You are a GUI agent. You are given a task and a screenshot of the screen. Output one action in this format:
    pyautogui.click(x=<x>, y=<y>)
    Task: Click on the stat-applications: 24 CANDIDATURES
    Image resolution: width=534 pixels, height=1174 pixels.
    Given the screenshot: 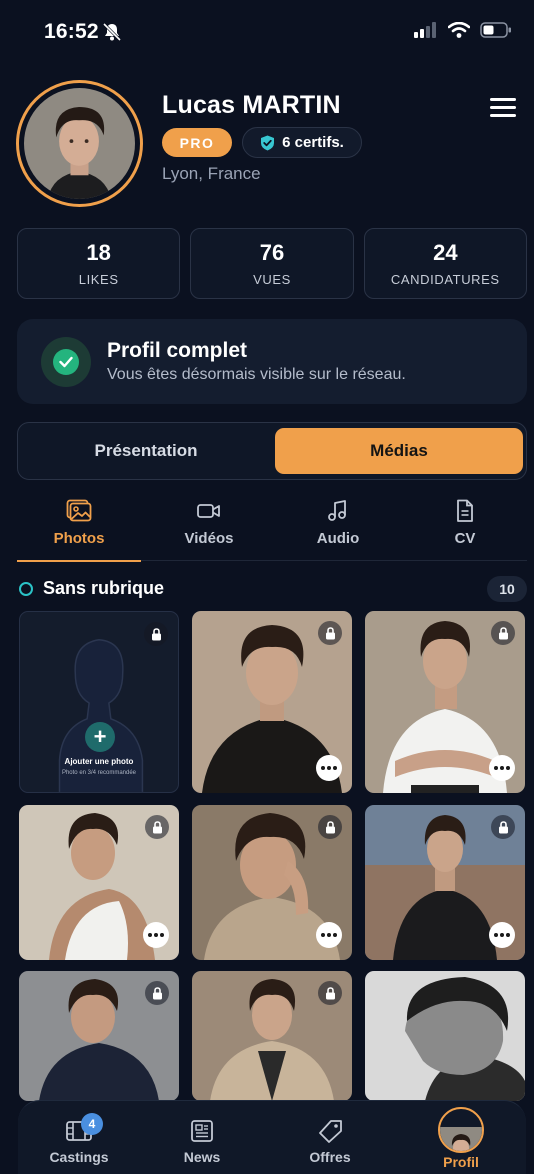 What is the action you would take?
    pyautogui.click(x=445, y=263)
    